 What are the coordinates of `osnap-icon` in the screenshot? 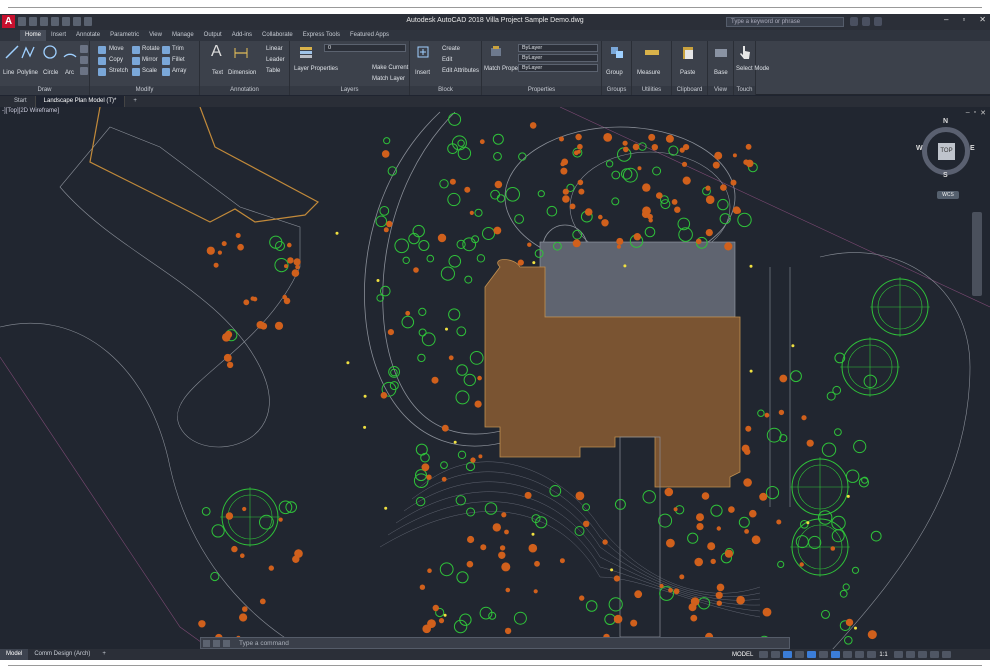 It's located at (812, 654).